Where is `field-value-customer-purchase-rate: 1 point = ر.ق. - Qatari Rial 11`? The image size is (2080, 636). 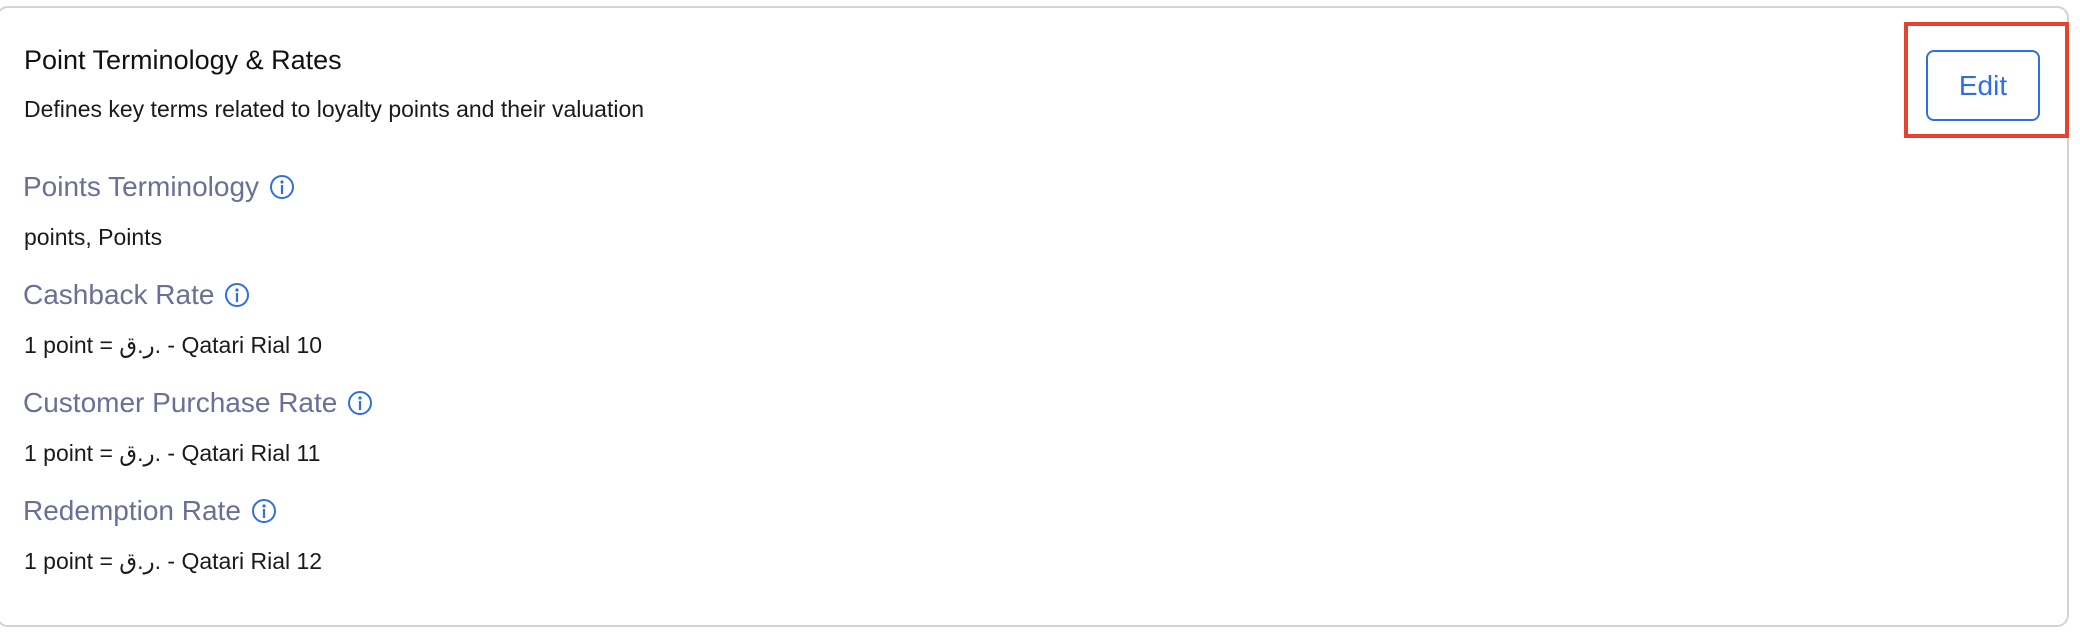 field-value-customer-purchase-rate: 1 point = ر.ق. - Qatari Rial 11 is located at coordinates (172, 453).